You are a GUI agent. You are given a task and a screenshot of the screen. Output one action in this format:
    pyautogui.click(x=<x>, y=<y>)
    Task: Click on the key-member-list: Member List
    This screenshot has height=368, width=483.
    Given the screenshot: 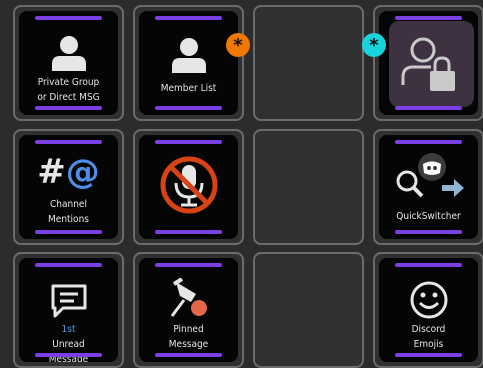 What is the action you would take?
    pyautogui.click(x=188, y=63)
    